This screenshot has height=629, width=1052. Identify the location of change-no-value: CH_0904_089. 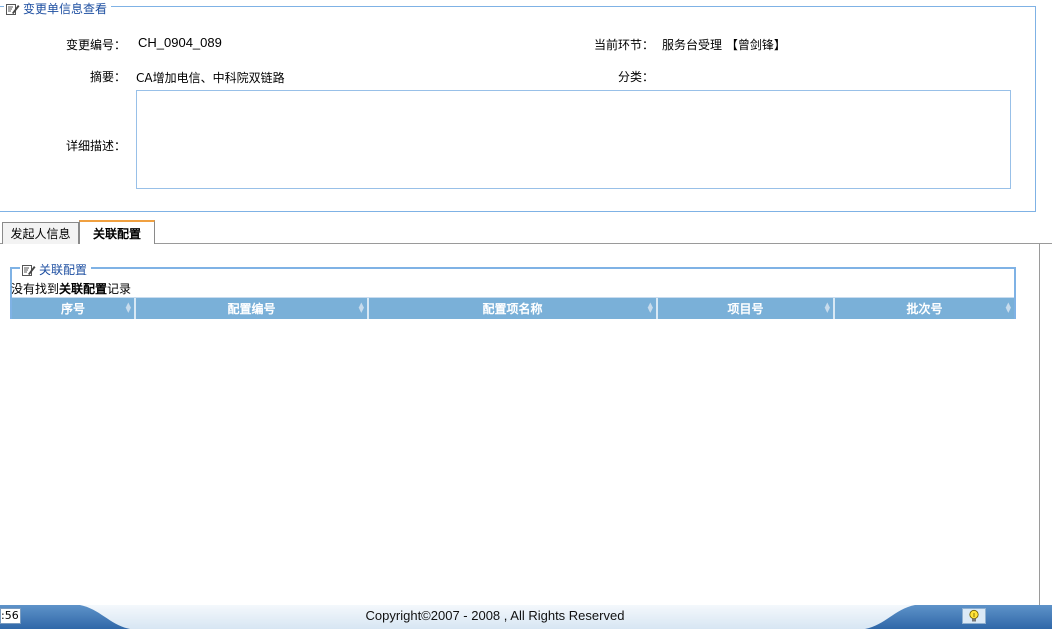
(180, 42).